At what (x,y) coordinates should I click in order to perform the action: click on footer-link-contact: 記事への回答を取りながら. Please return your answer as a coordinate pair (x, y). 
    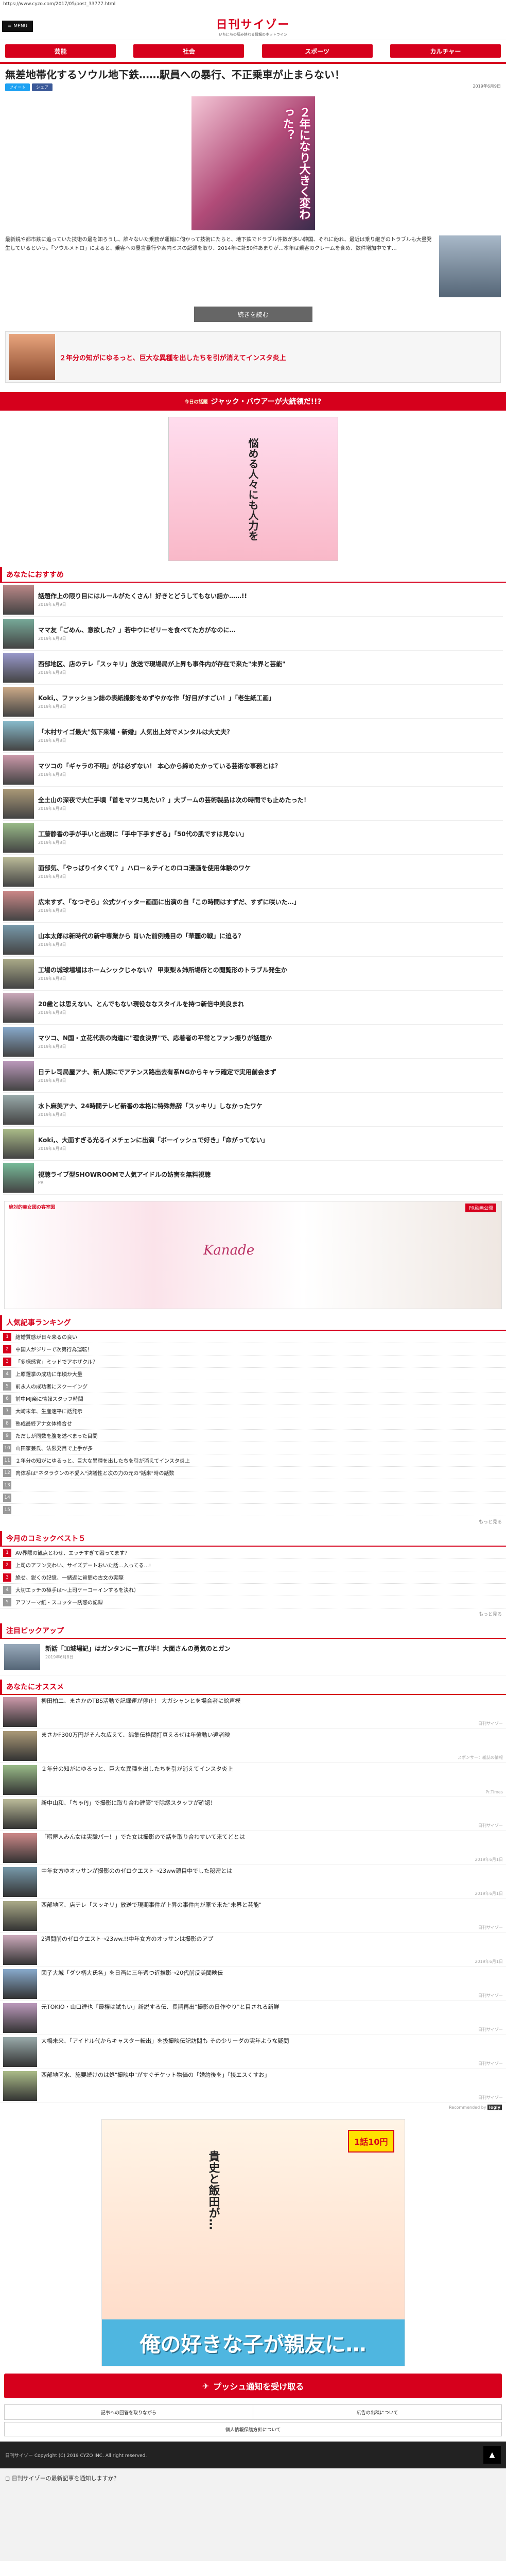
    Looking at the image, I should click on (129, 2412).